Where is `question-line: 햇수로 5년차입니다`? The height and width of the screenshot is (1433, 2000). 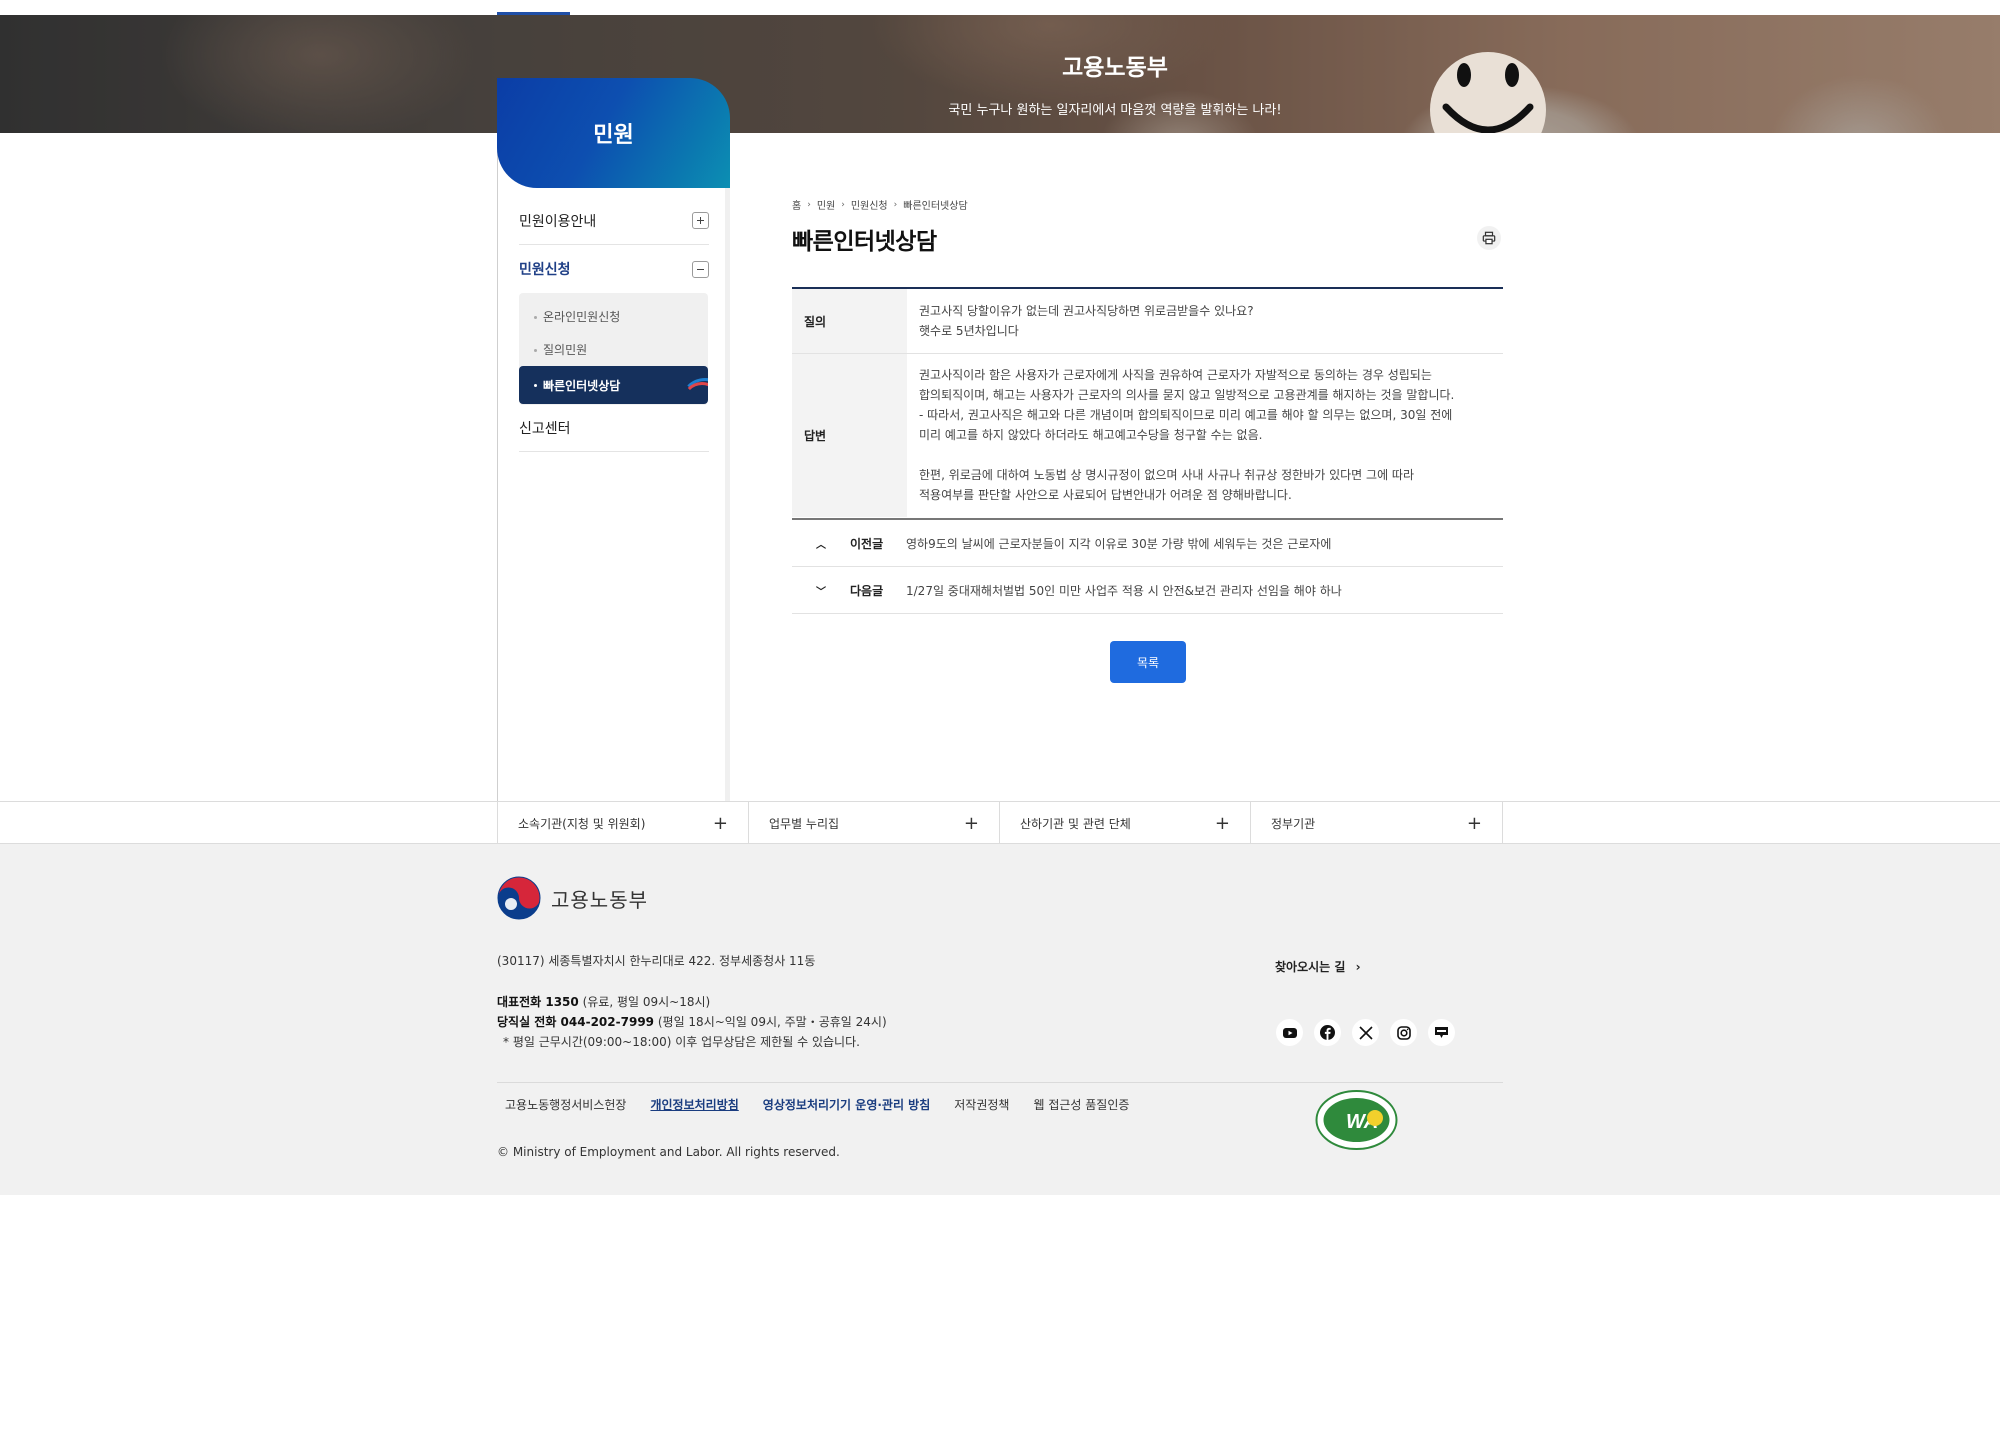 question-line: 햇수로 5년차입니다 is located at coordinates (969, 331).